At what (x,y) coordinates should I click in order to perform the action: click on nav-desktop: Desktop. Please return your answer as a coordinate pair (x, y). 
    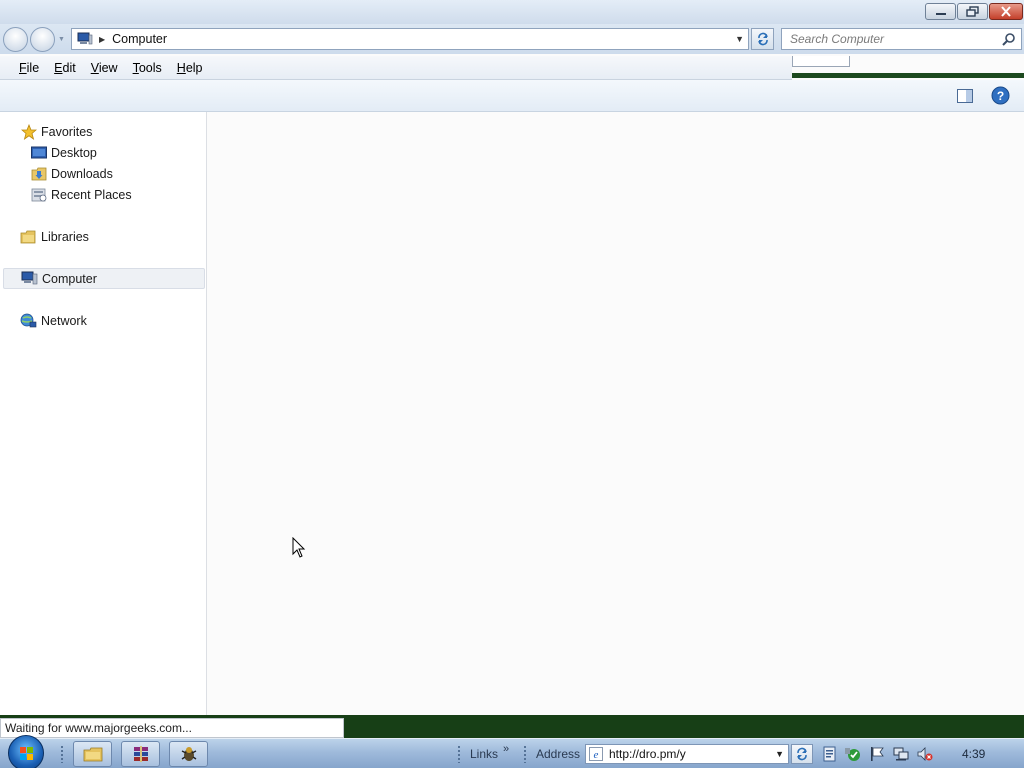
    Looking at the image, I should click on (63, 152).